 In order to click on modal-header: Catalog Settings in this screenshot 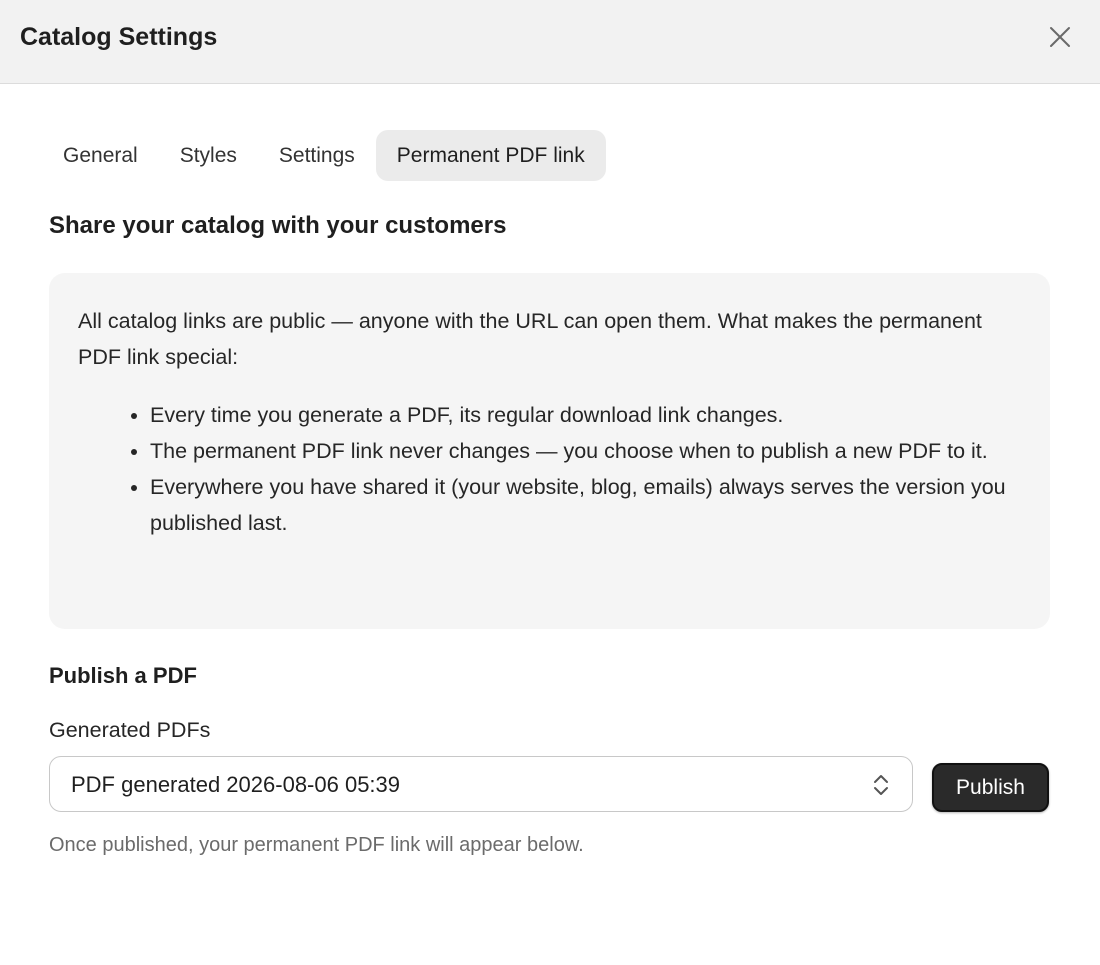, I will do `click(550, 42)`.